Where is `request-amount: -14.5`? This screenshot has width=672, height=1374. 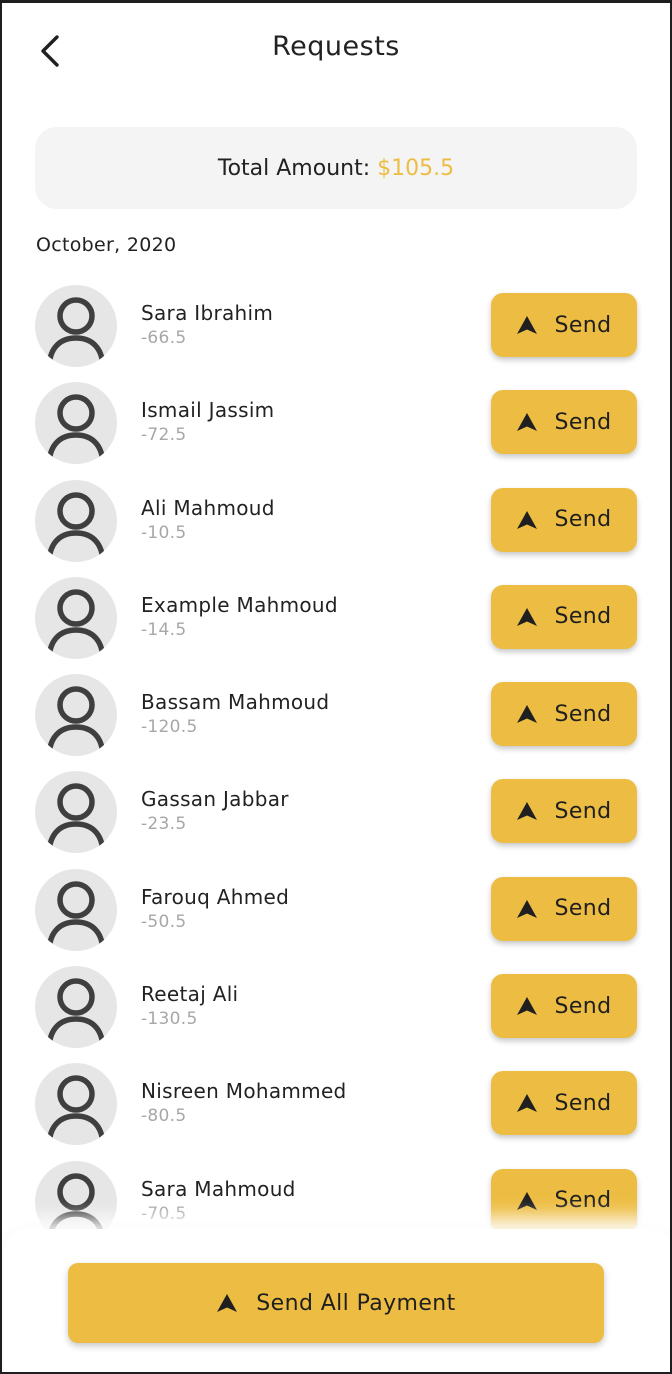 request-amount: -14.5 is located at coordinates (164, 629).